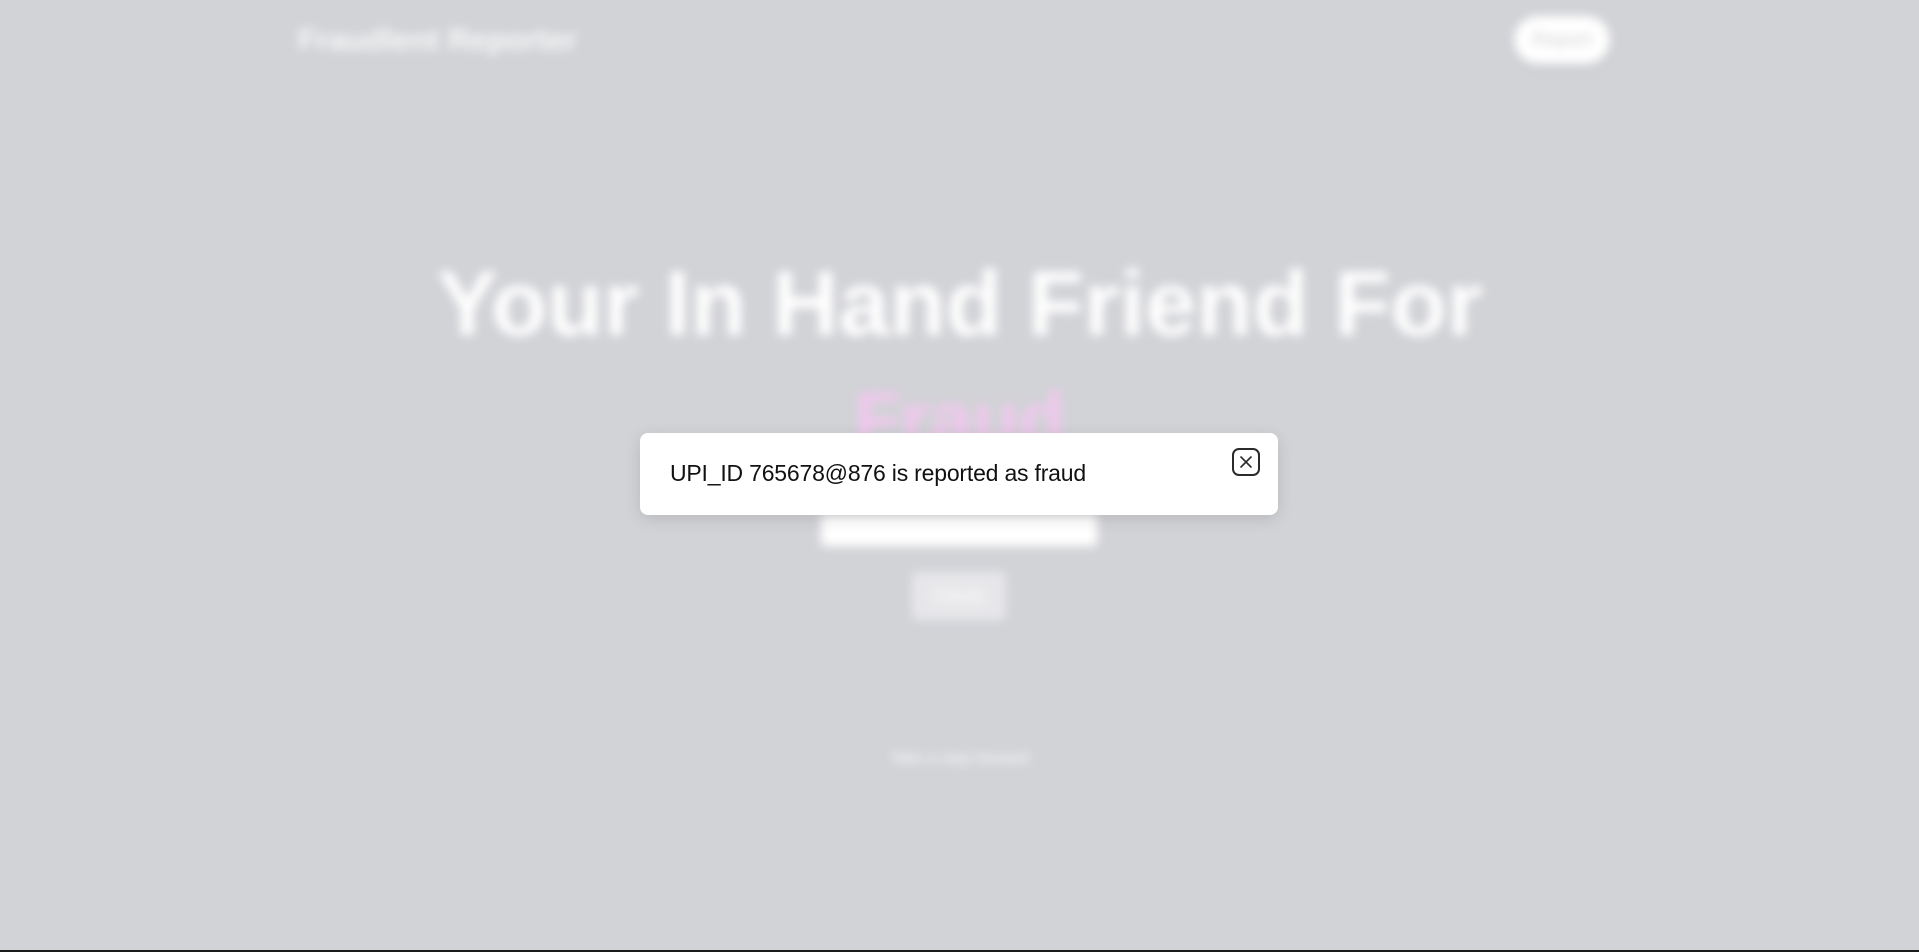 This screenshot has height=952, width=1919. I want to click on hero-title: Your In Hand Friend For, so click(959, 304).